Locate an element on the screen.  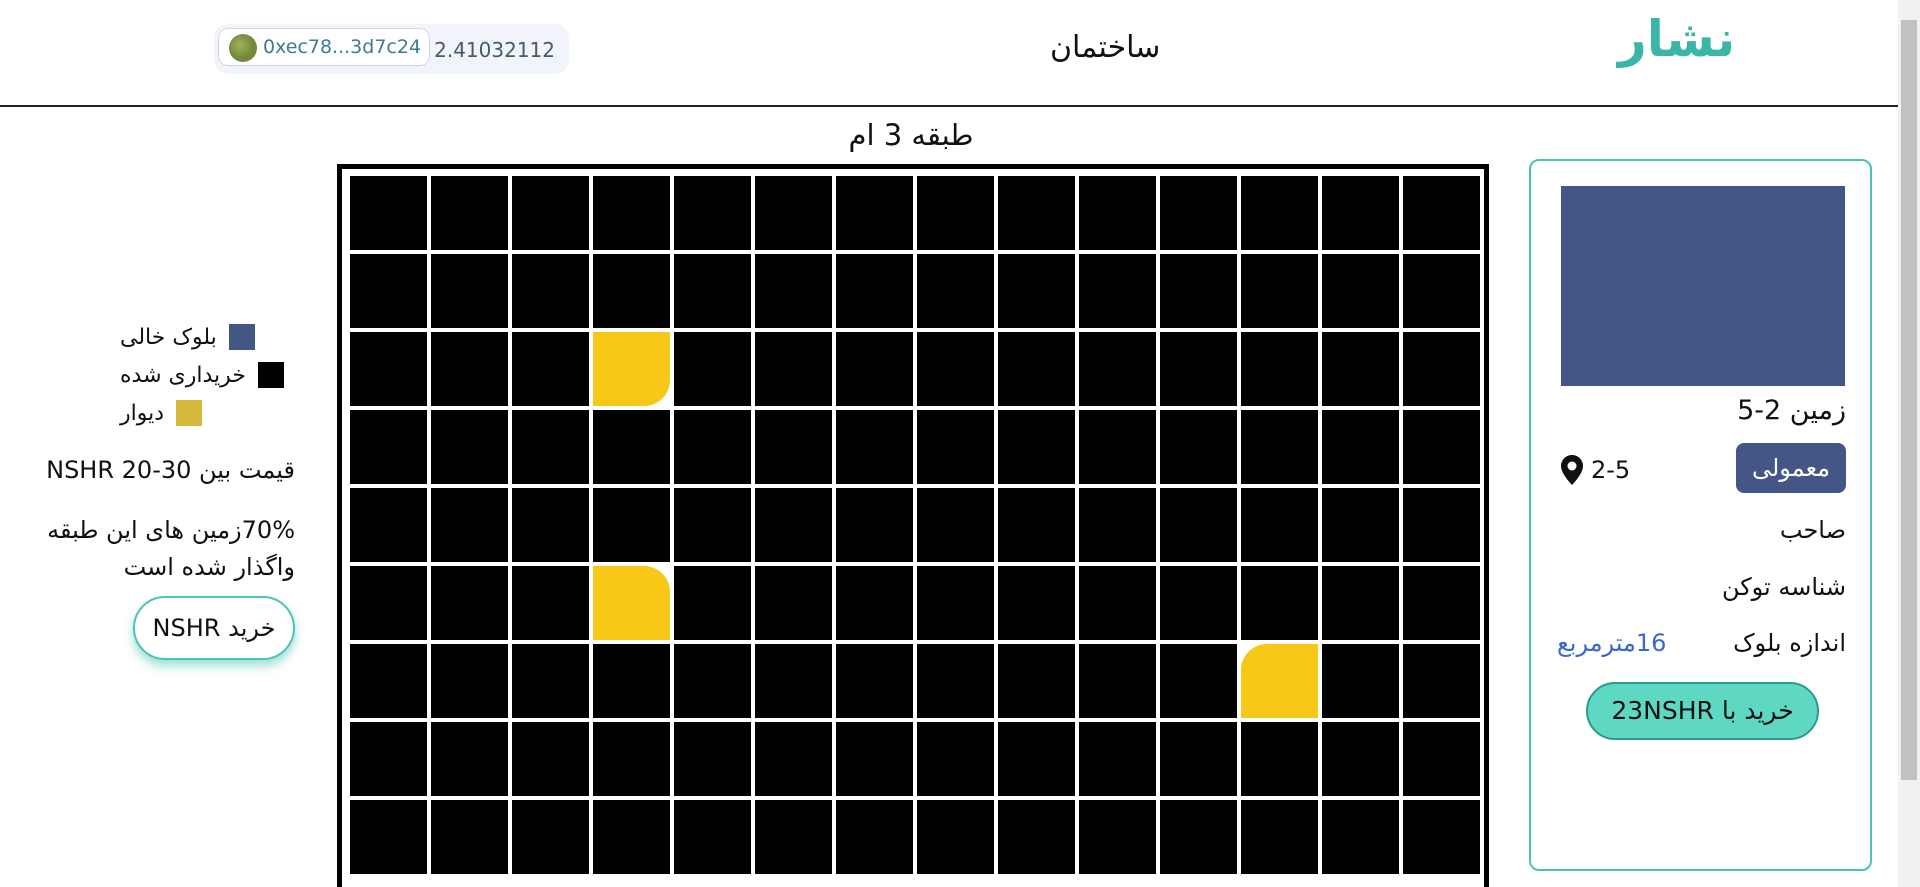
buy-nshr-button: خرید NSHR is located at coordinates (214, 628).